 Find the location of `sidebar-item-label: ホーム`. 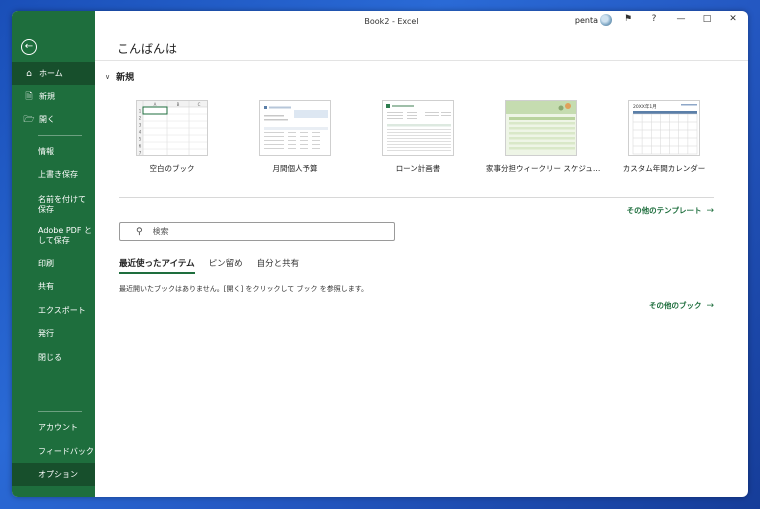

sidebar-item-label: ホーム is located at coordinates (51, 73).